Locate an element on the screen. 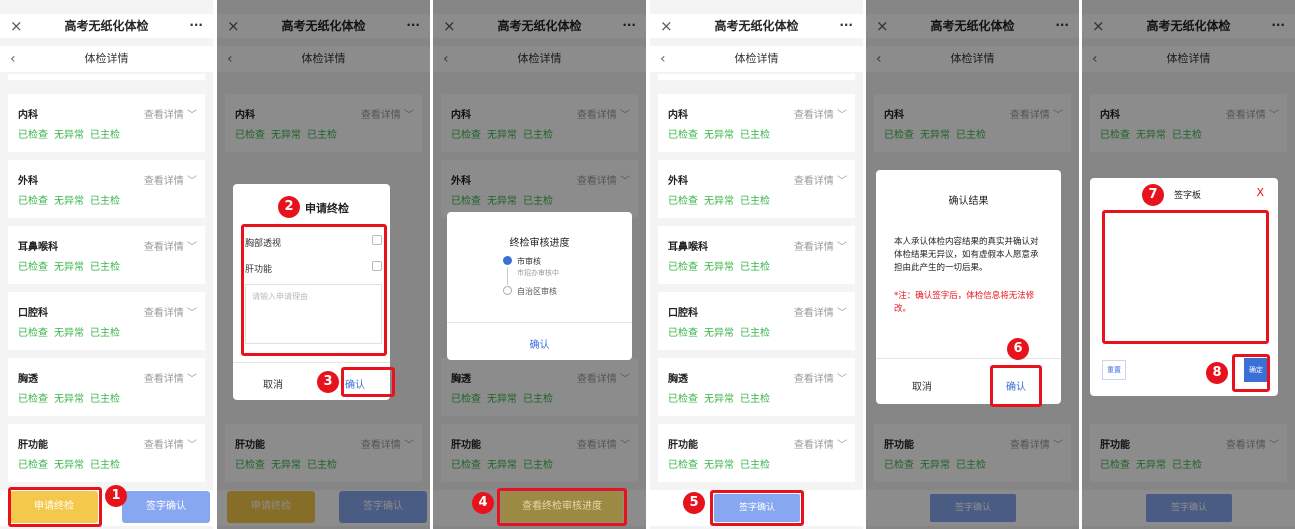 This screenshot has width=1295, height=529. warning-note: *注：确认签字后，体检信息将无法修改。 is located at coordinates (964, 302).